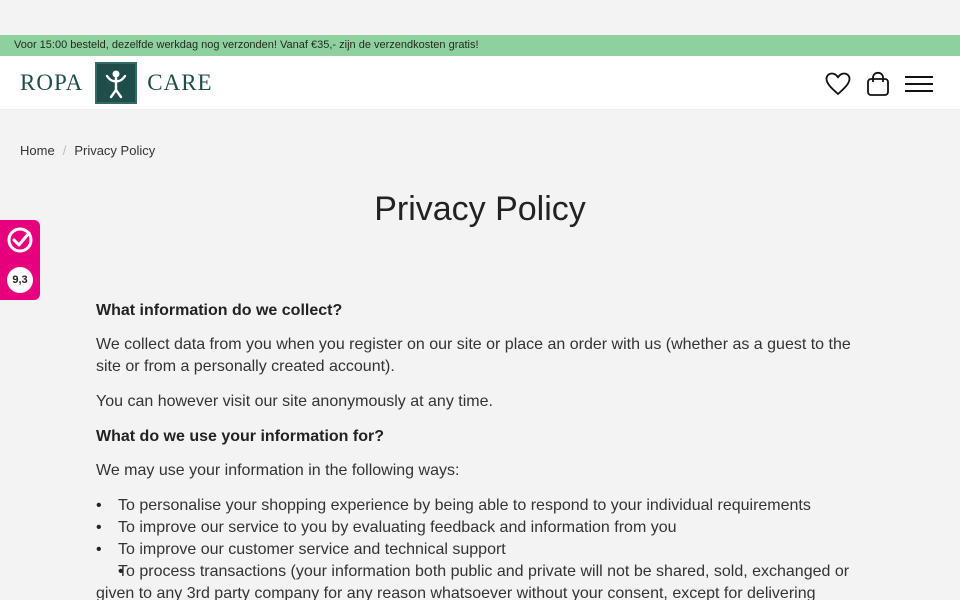 The height and width of the screenshot is (600, 960). Describe the element at coordinates (480, 83) in the screenshot. I see `site-header: ROPA CARE` at that location.